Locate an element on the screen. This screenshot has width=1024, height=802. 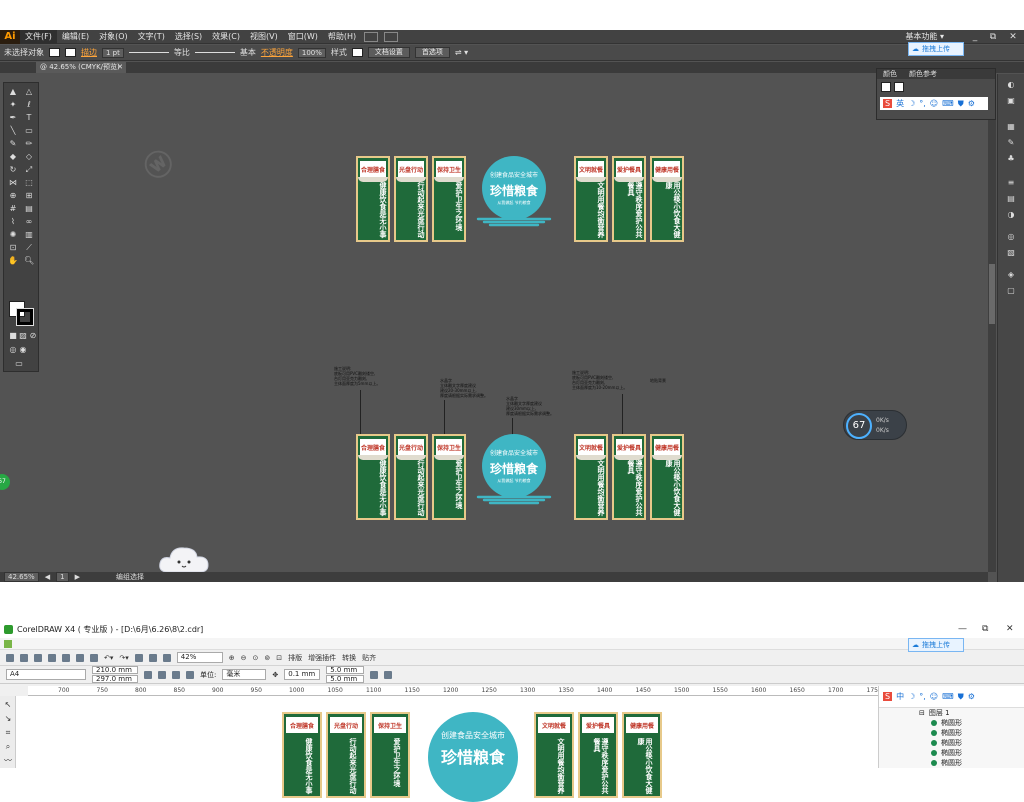
zoom-field: 42.65% is located at coordinates (21, 577).